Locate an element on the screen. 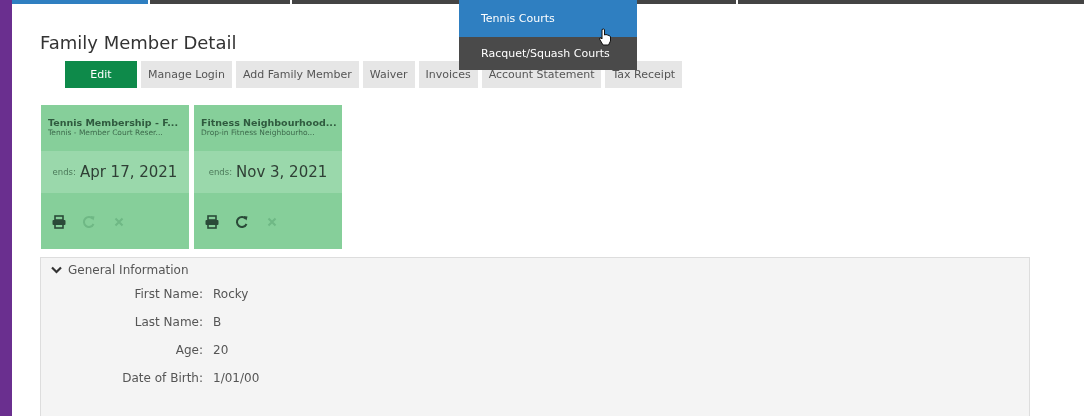 The height and width of the screenshot is (416, 1084). field-value: 20 is located at coordinates (221, 350).